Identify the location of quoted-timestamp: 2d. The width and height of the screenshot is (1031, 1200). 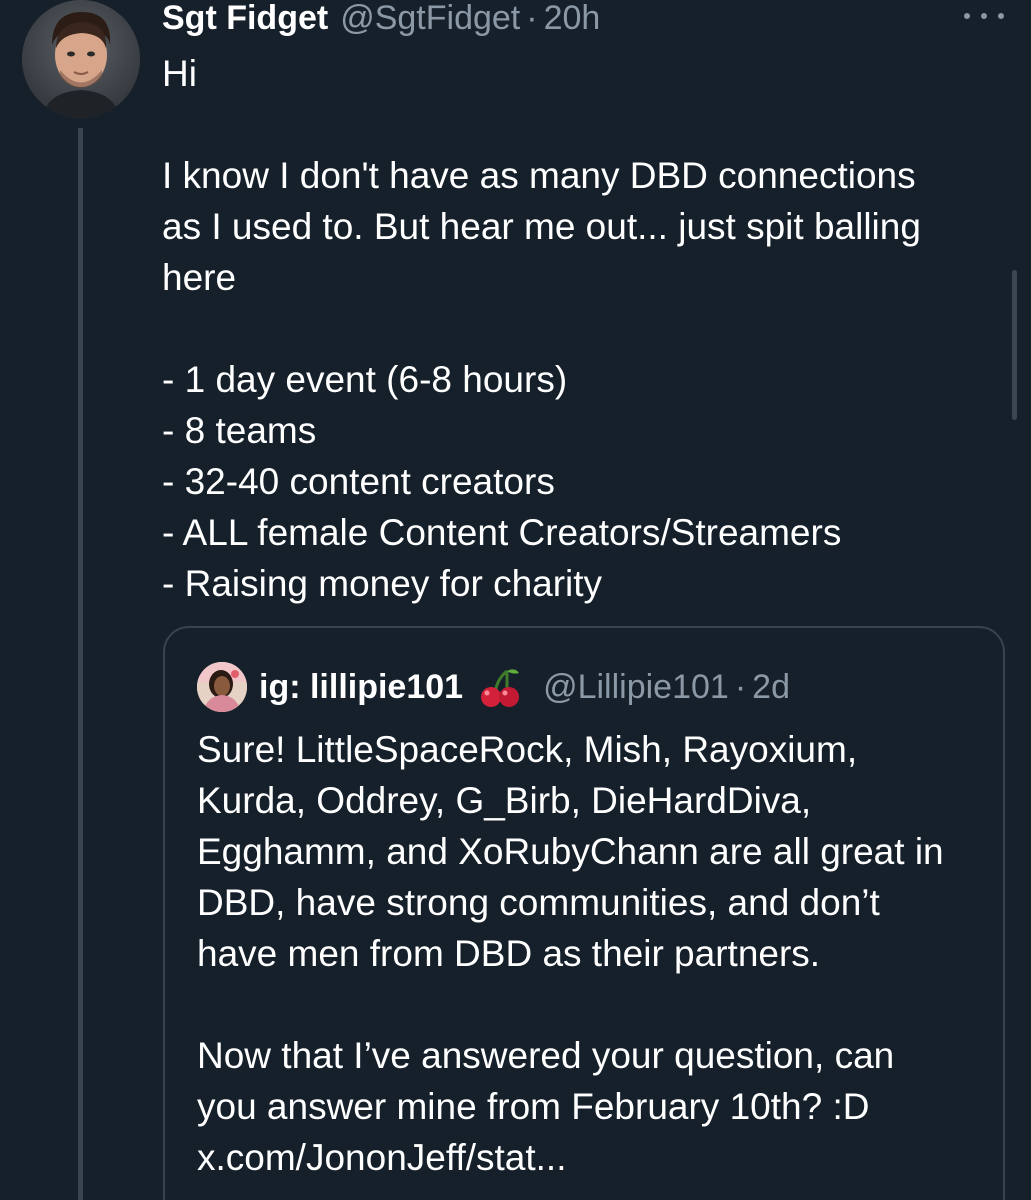
(771, 687).